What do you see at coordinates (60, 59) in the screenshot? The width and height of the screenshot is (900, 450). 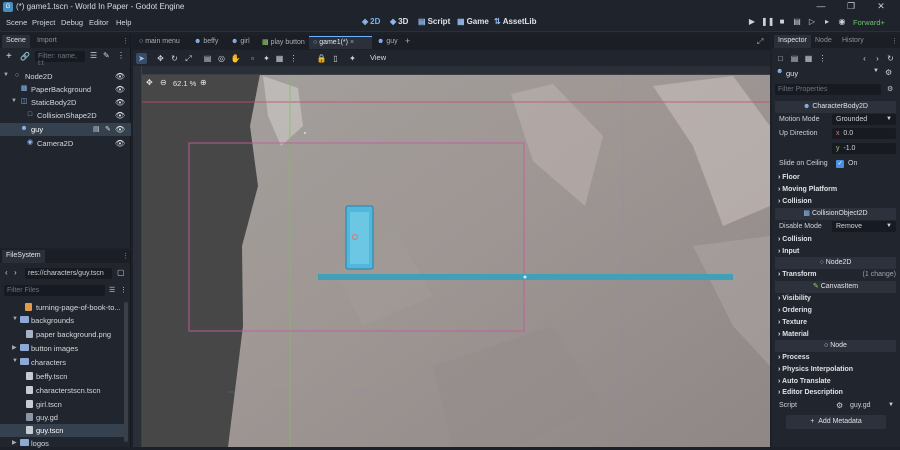 I see `scene-filter-input: Filter: name, t:t` at bounding box center [60, 59].